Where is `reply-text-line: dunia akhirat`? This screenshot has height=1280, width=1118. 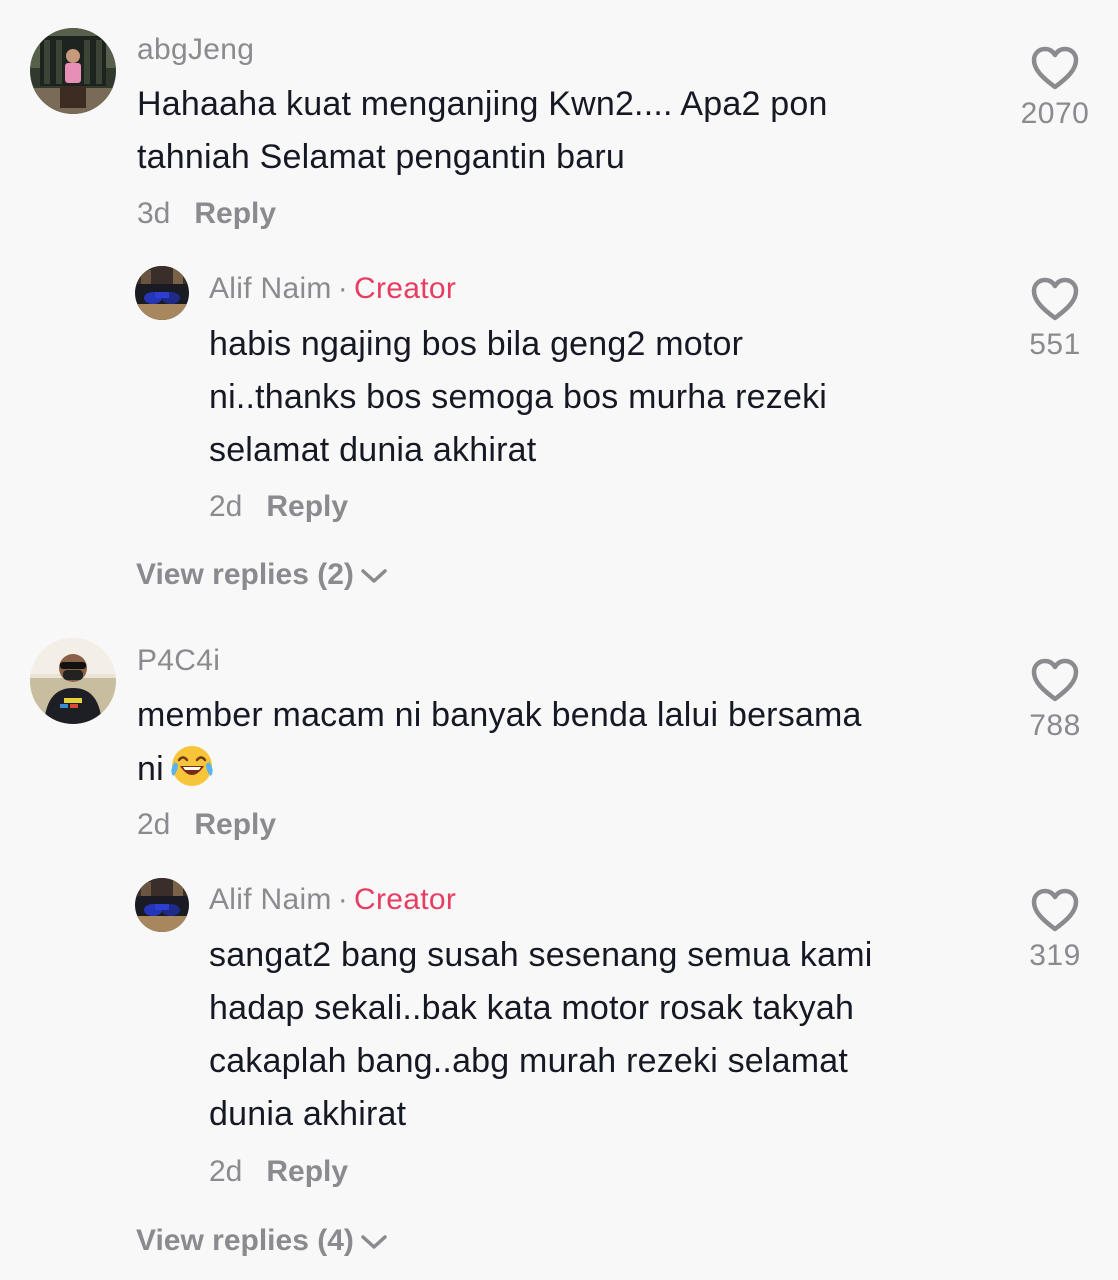 reply-text-line: dunia akhirat is located at coordinates (308, 1114).